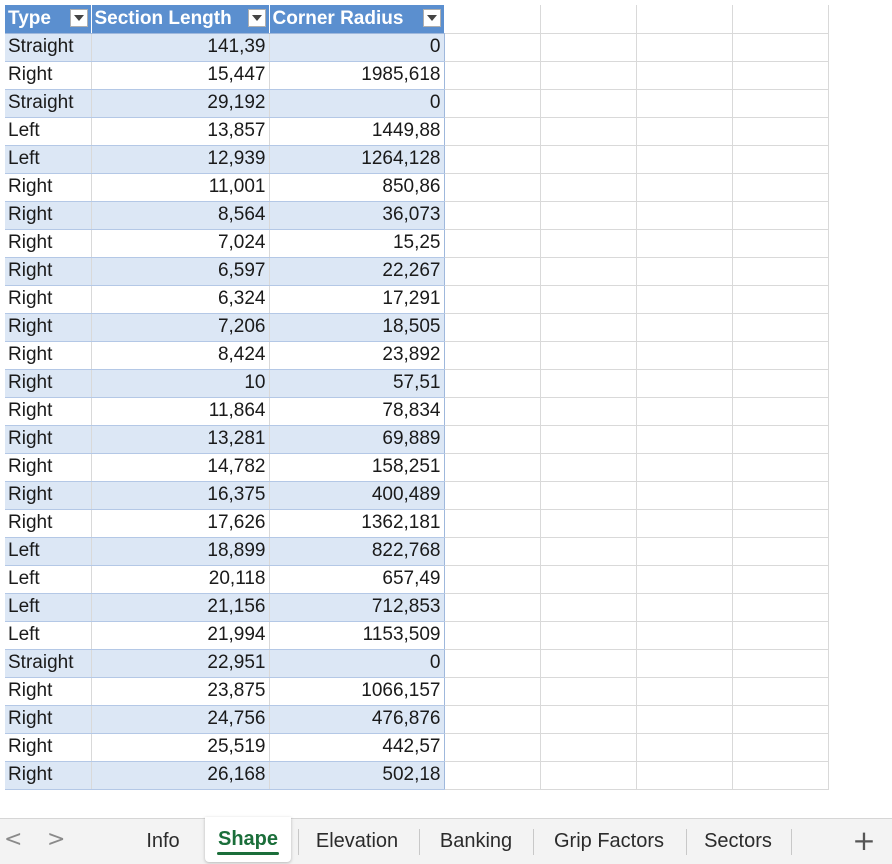 This screenshot has height=864, width=892. I want to click on column-header-corner-radius: Corner Radius, so click(357, 19).